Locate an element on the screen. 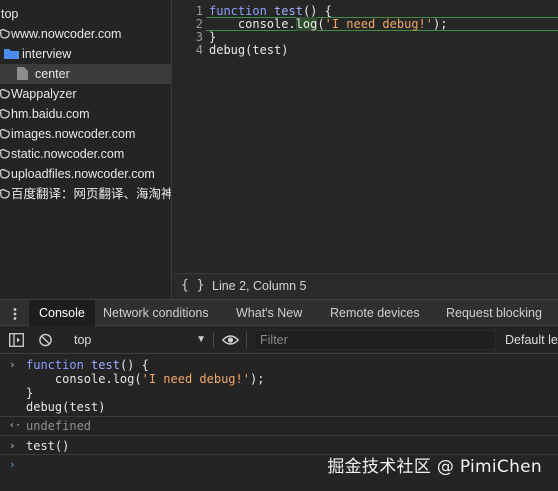  code-token: ( is located at coordinates (321, 24).